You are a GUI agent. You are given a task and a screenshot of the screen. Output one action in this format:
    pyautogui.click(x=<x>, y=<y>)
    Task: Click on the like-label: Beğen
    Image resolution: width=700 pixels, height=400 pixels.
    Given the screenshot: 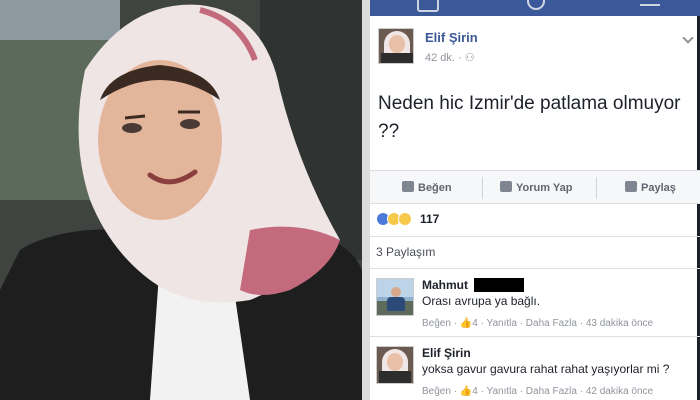 What is the action you would take?
    pyautogui.click(x=435, y=188)
    